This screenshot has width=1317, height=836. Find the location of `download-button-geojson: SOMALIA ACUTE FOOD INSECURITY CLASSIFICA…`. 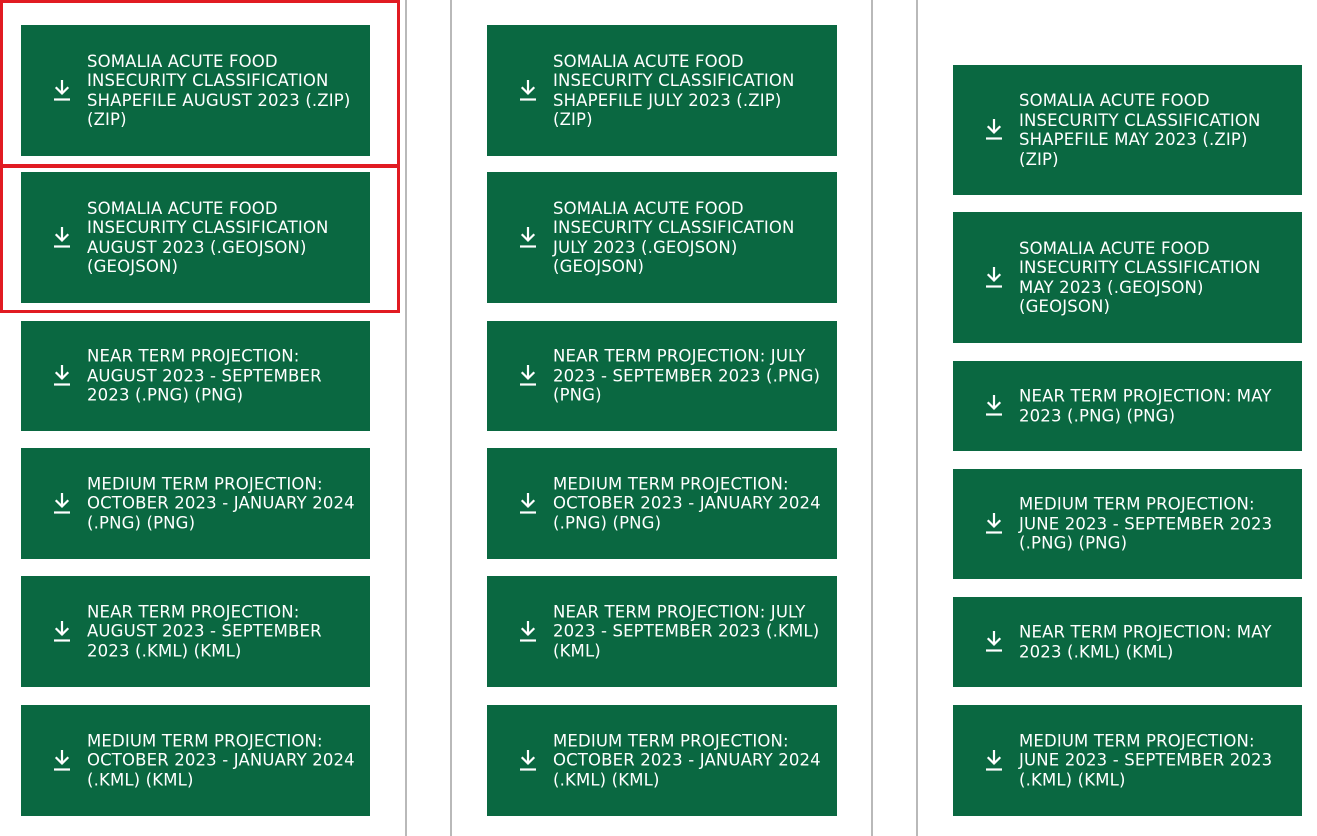

download-button-geojson: SOMALIA ACUTE FOOD INSECURITY CLASSIFICA… is located at coordinates (1127, 277).